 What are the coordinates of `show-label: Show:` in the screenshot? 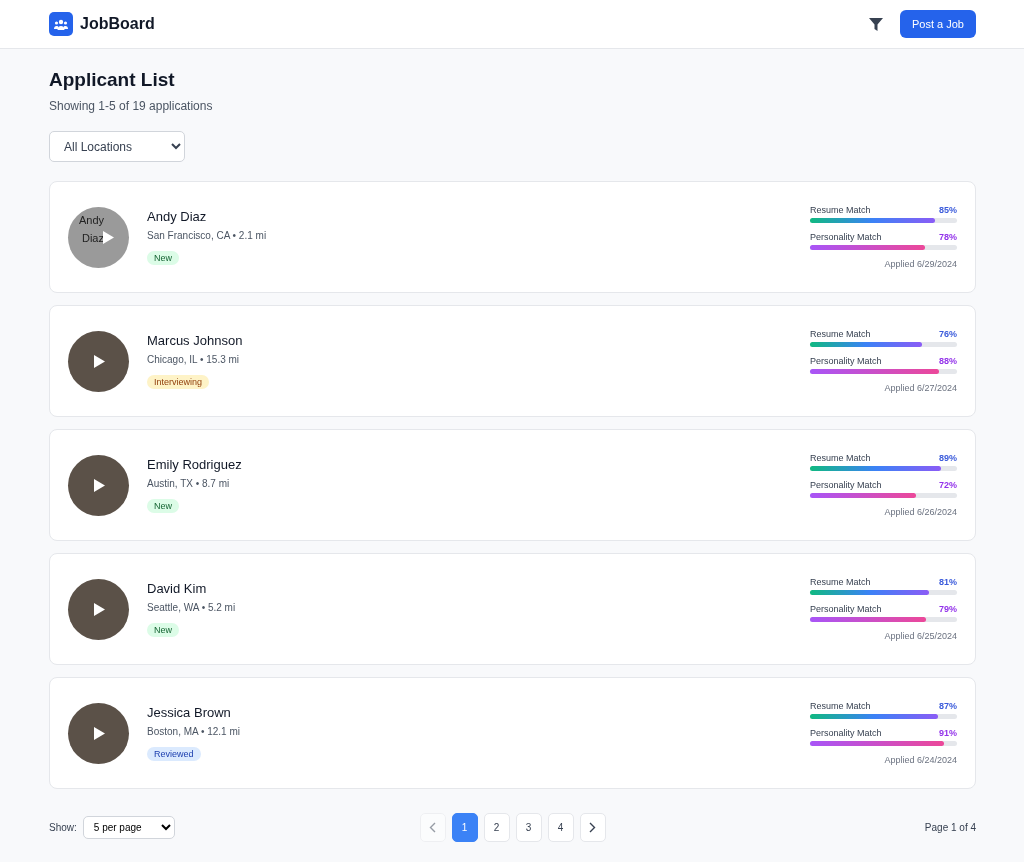 It's located at (63, 827).